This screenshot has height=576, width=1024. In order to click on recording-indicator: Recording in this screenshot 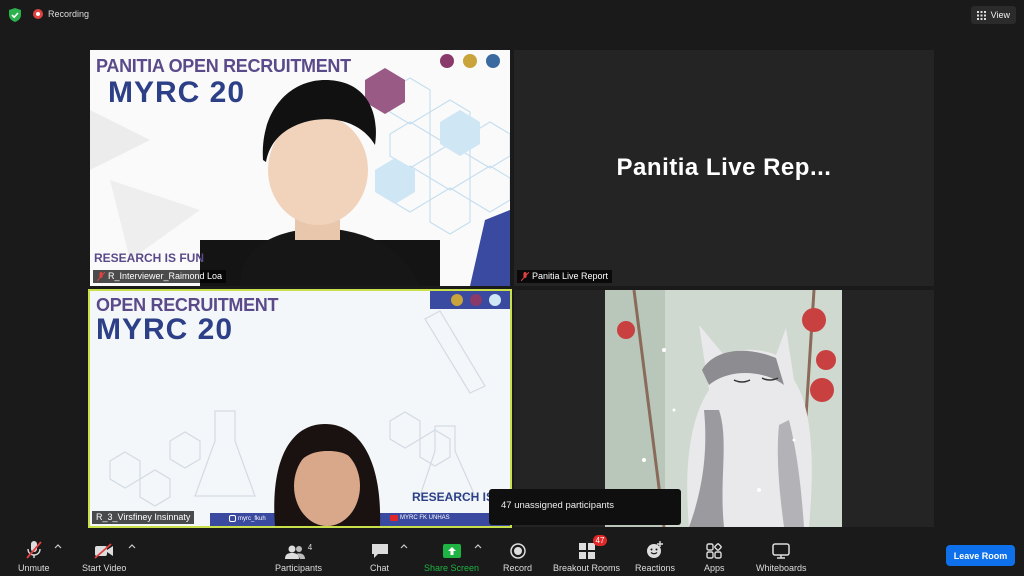, I will do `click(61, 14)`.